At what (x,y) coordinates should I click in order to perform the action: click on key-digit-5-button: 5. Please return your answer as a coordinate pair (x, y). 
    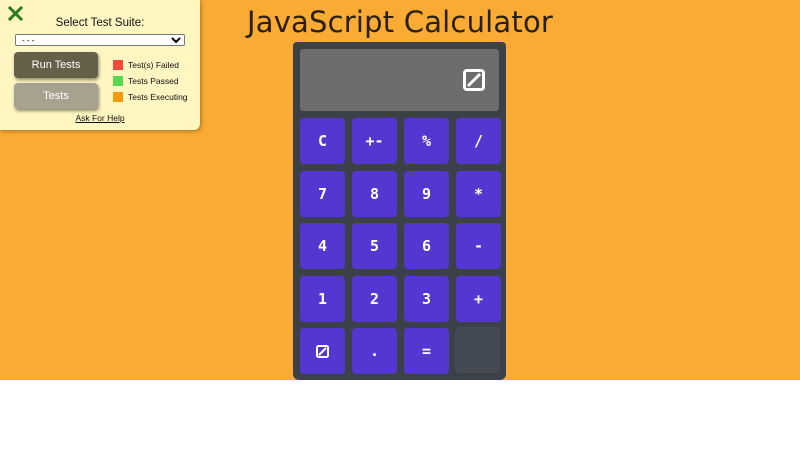
    Looking at the image, I should click on (374, 246).